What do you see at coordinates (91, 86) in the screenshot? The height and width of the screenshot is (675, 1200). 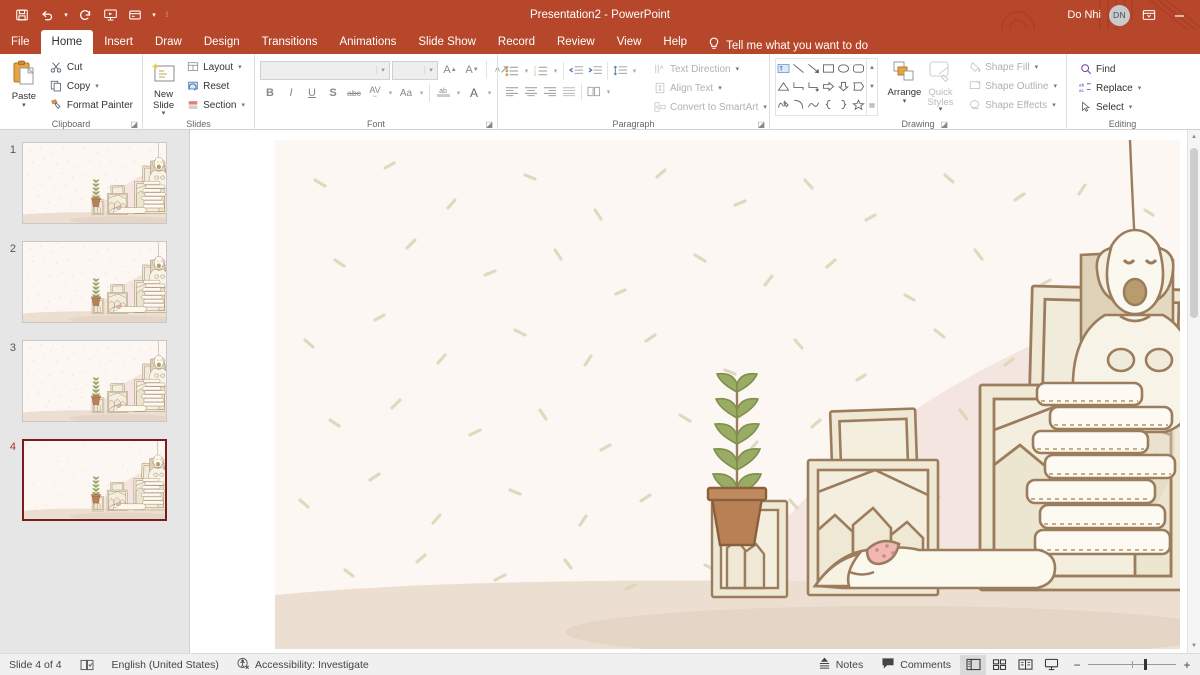 I see `copy-button: Copy ▾` at bounding box center [91, 86].